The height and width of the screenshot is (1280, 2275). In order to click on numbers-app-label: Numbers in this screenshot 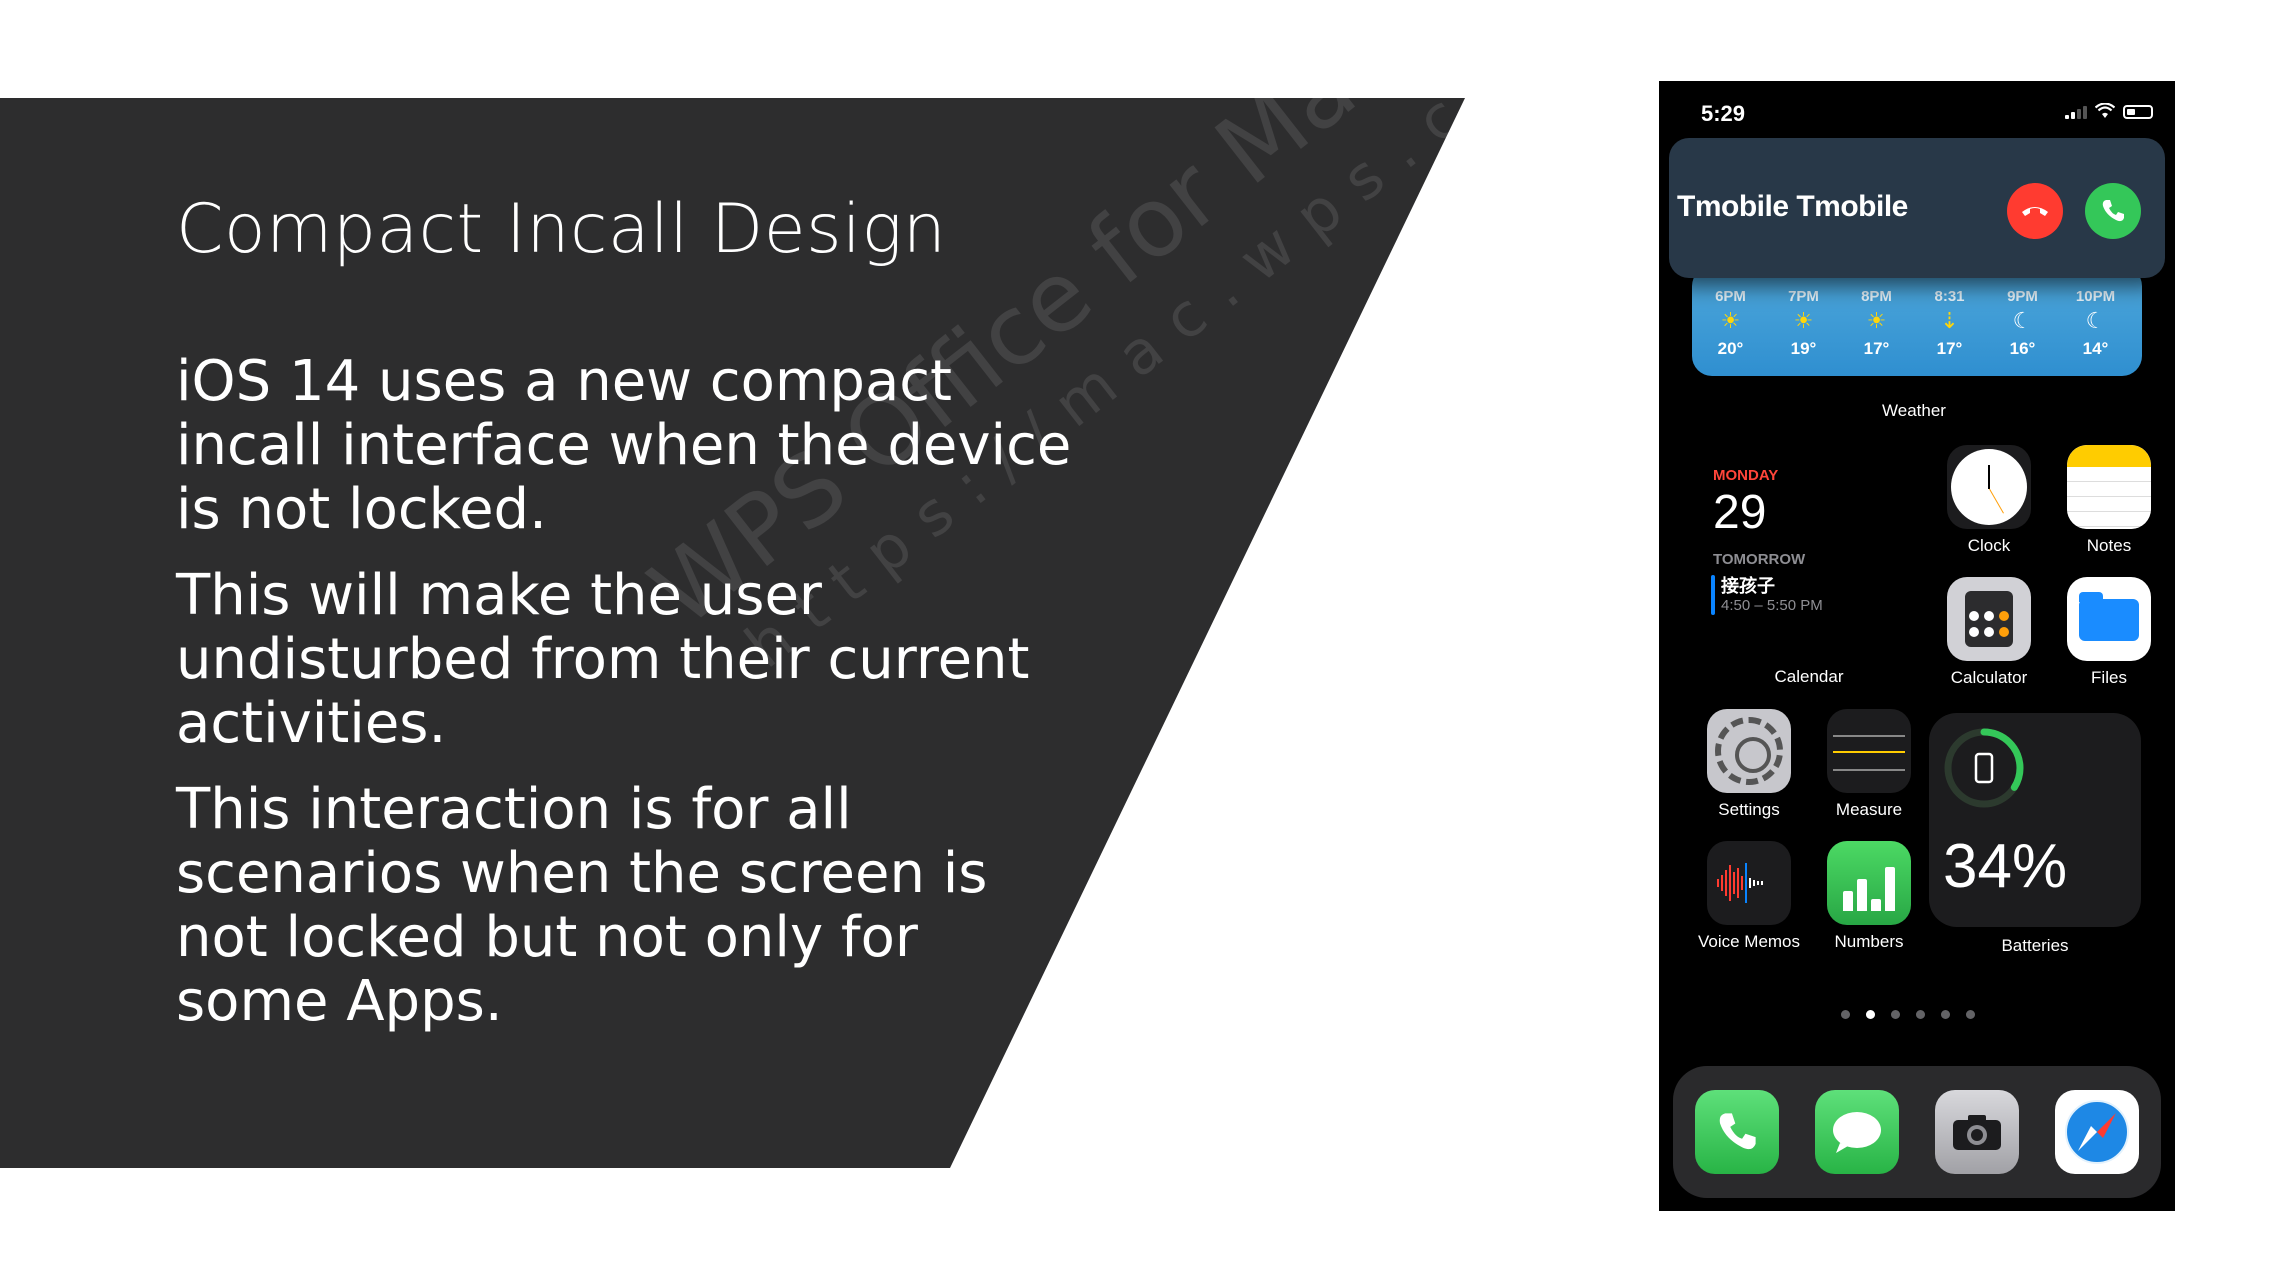, I will do `click(1869, 941)`.